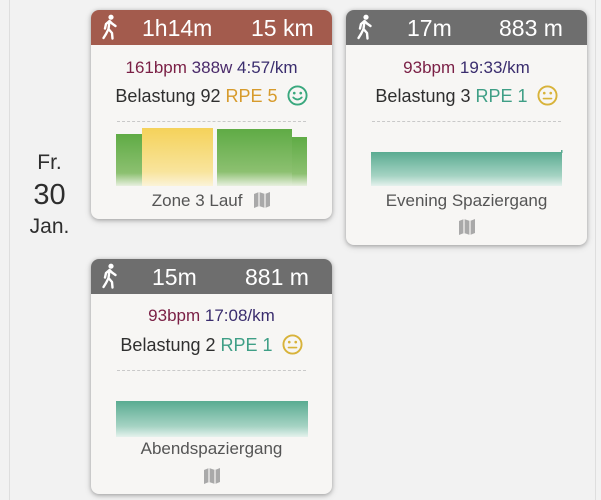 The width and height of the screenshot is (601, 500). I want to click on activity-title-text: Abendspaziergang, so click(211, 448).